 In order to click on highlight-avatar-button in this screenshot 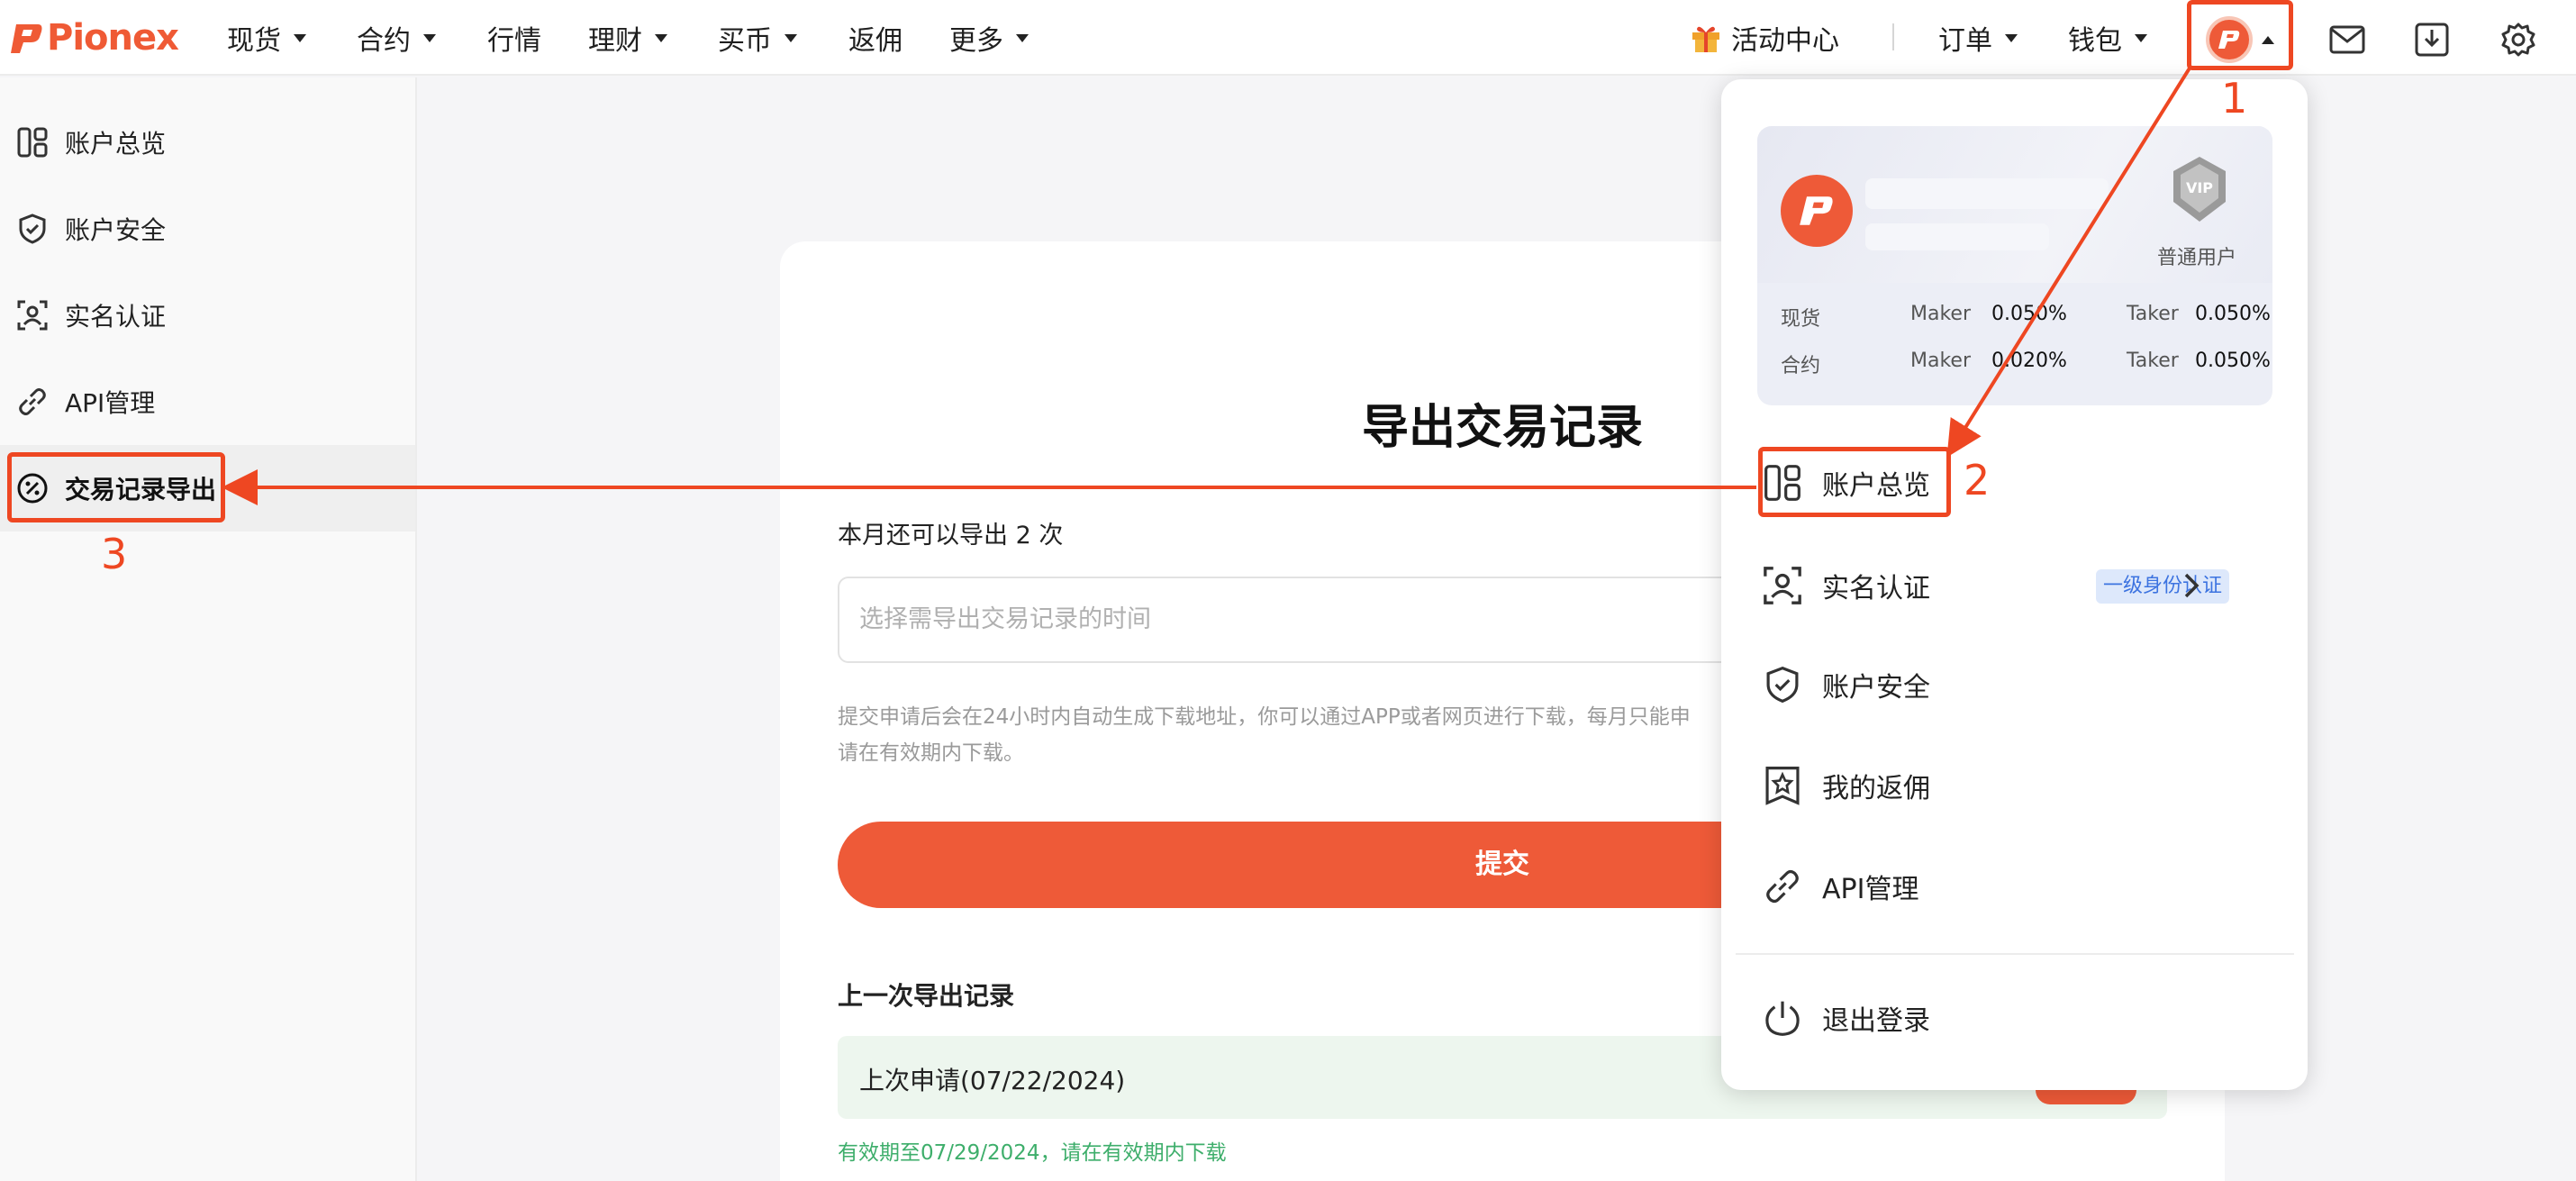, I will do `click(2240, 35)`.